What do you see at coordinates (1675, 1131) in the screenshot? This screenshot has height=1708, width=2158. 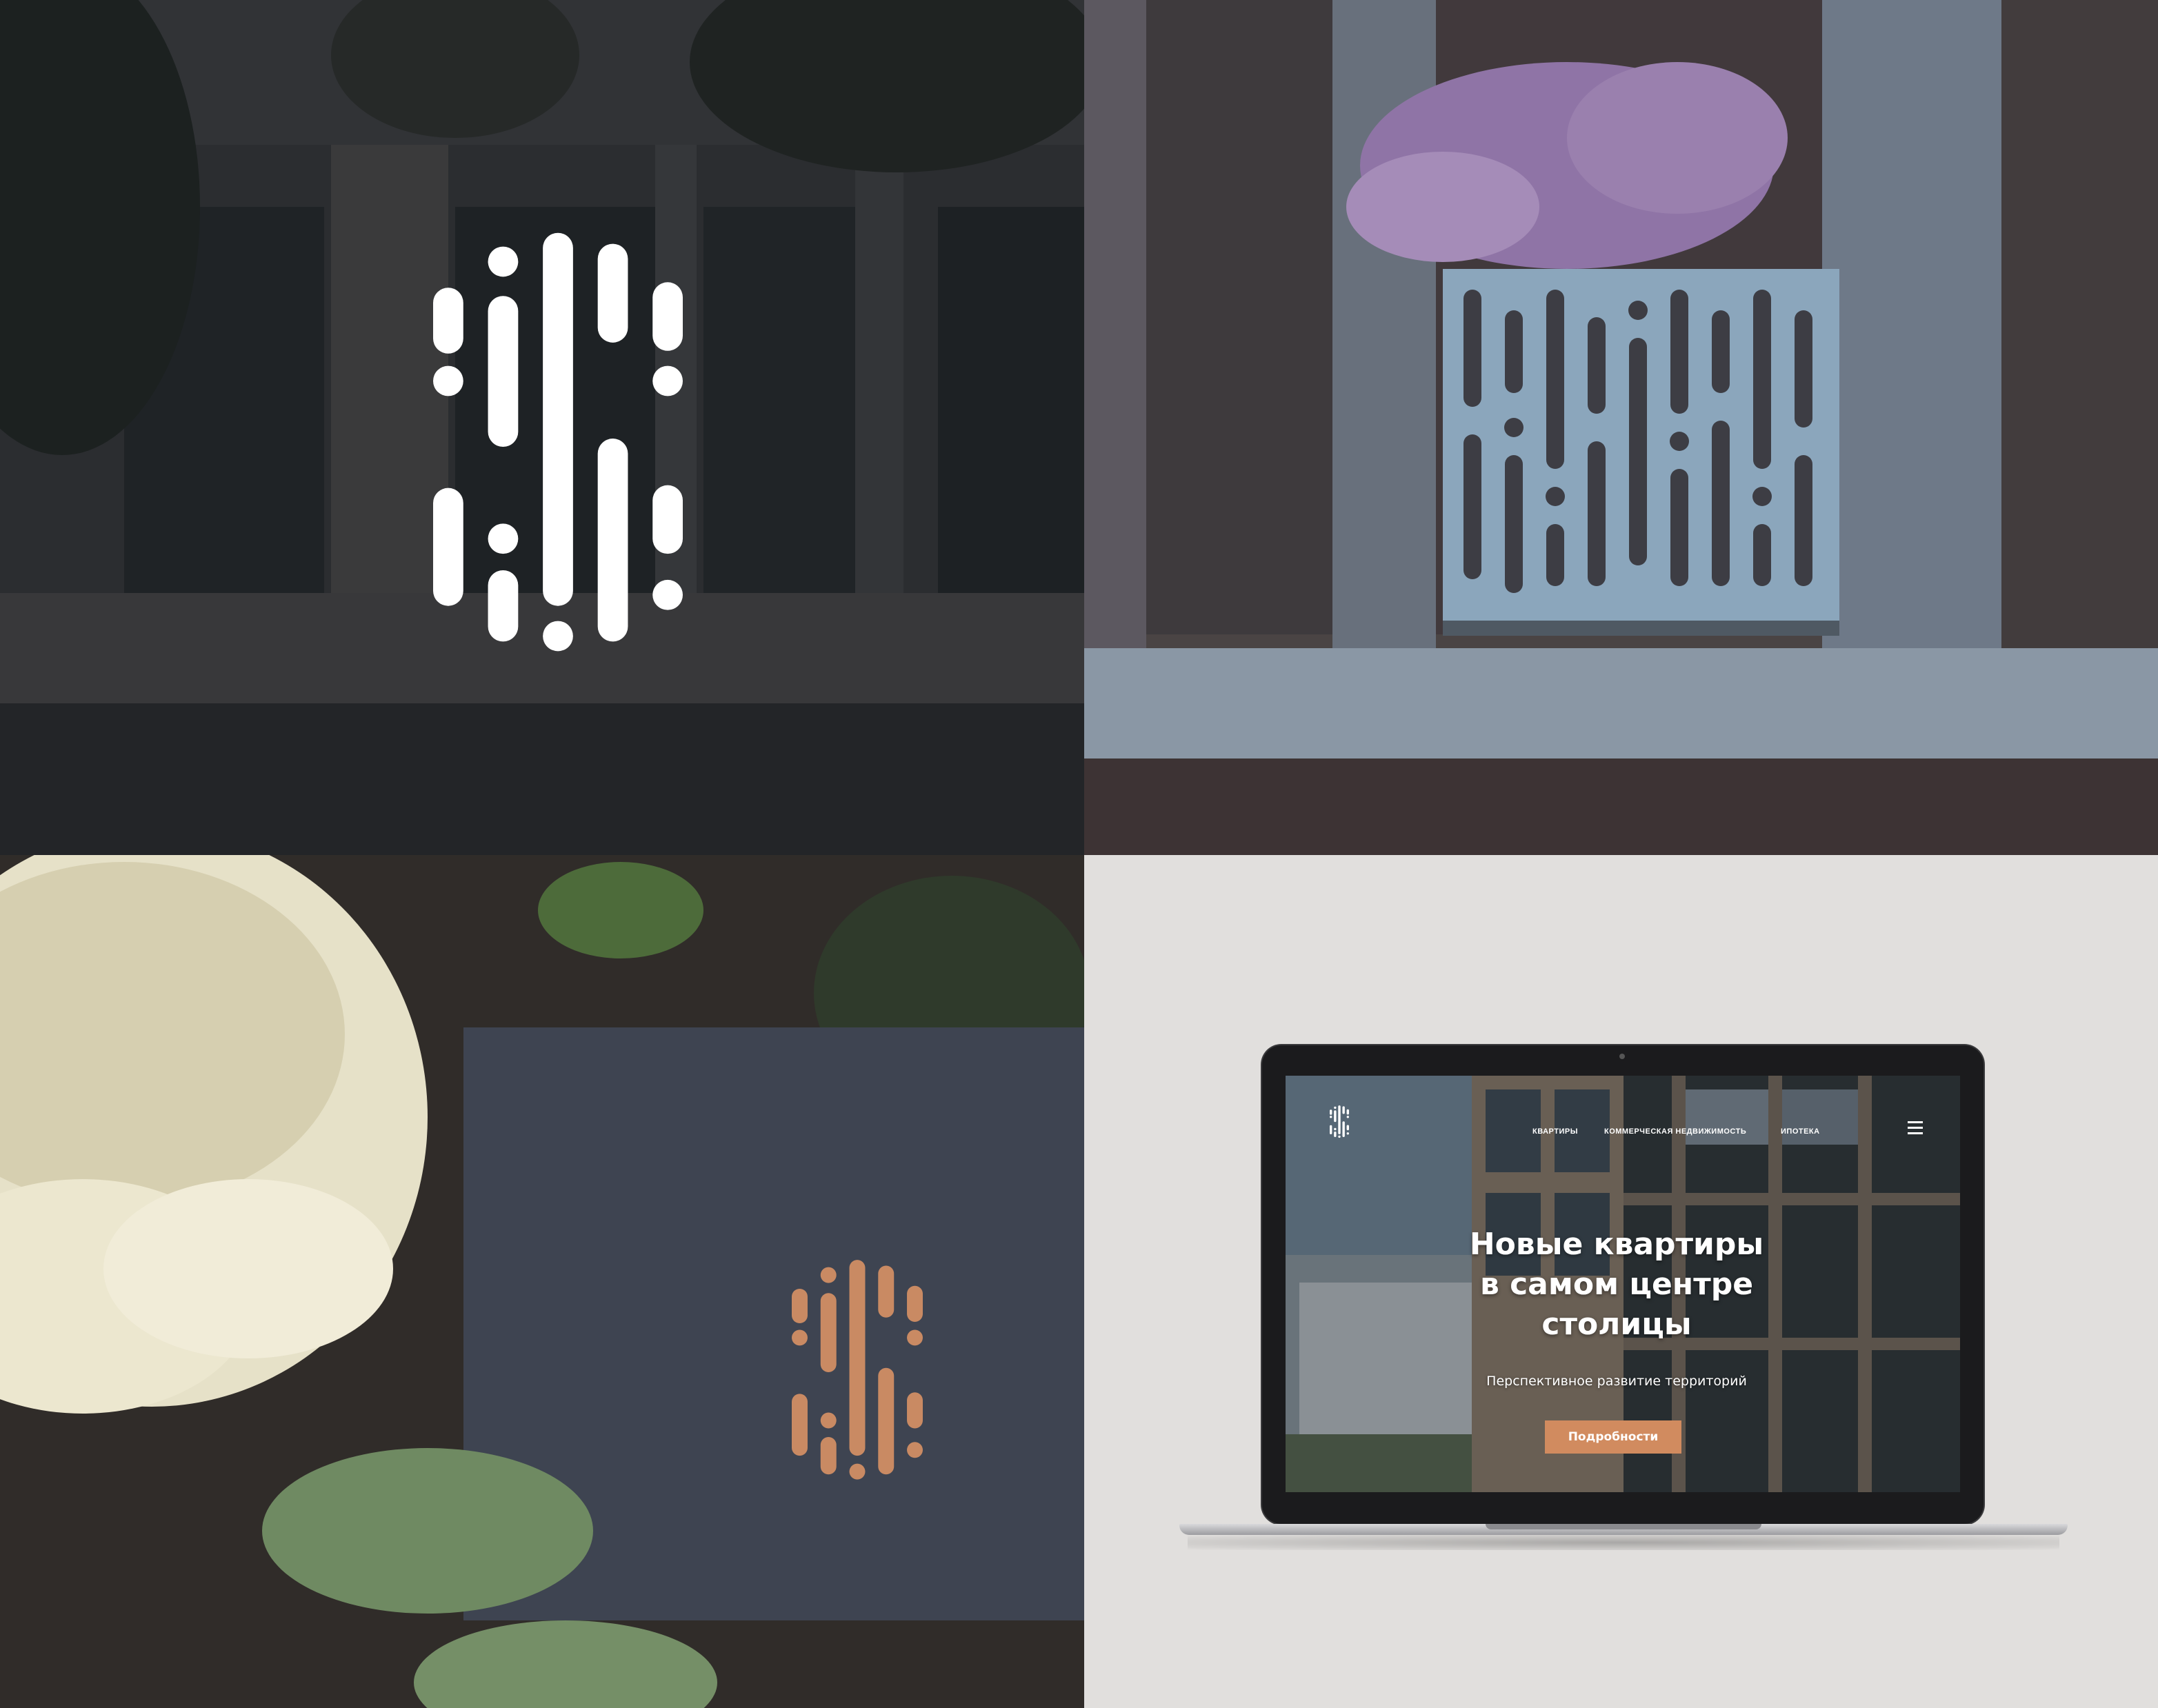 I see `nav-item-commercial: КОММЕРЧЕСКАЯ НЕДВИЖИМОСТЬ` at bounding box center [1675, 1131].